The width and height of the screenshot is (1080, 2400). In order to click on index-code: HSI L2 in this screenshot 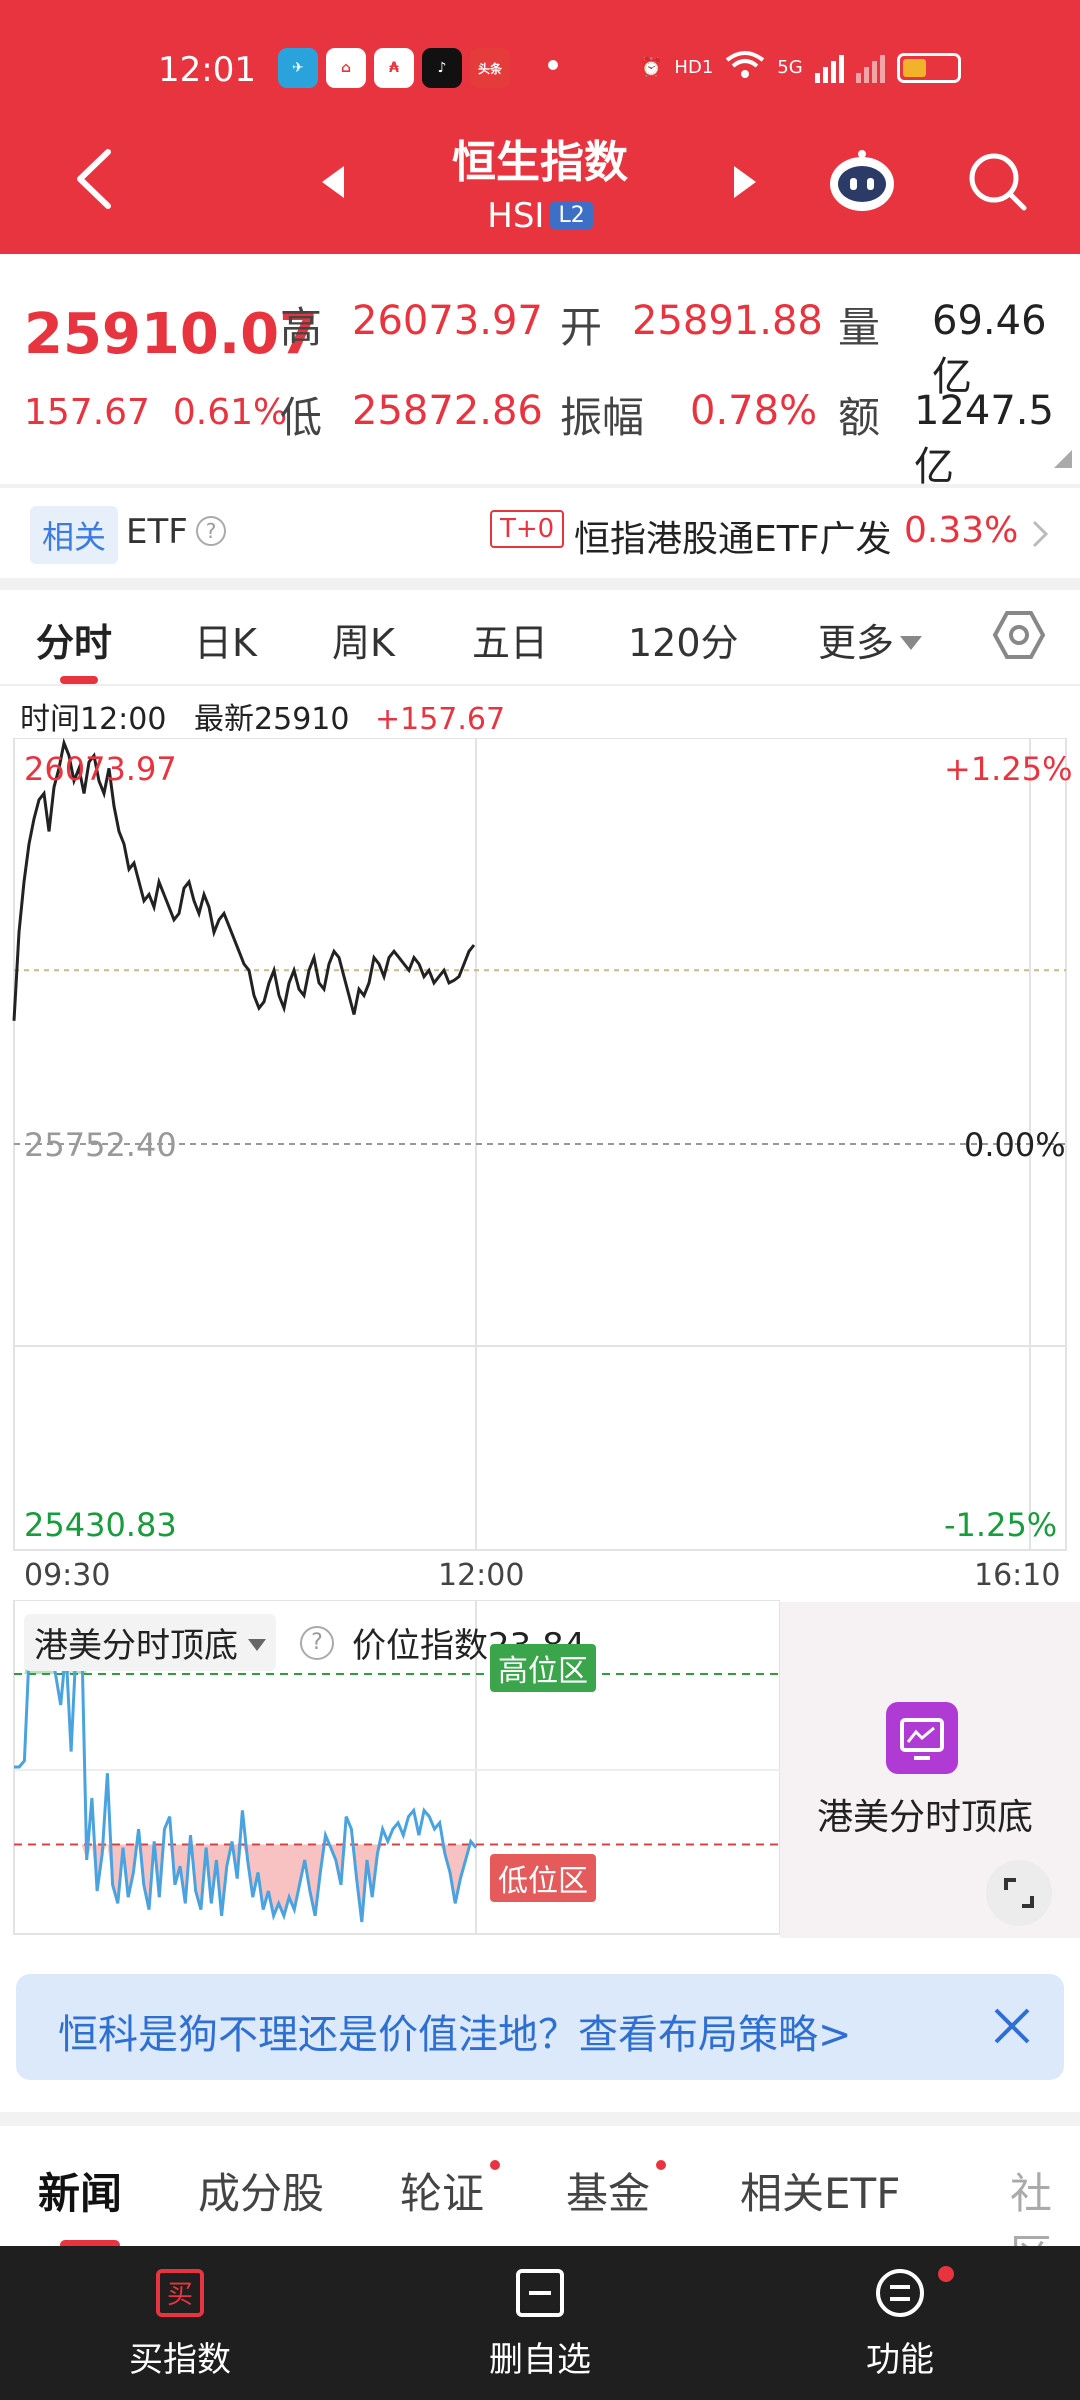, I will do `click(540, 216)`.